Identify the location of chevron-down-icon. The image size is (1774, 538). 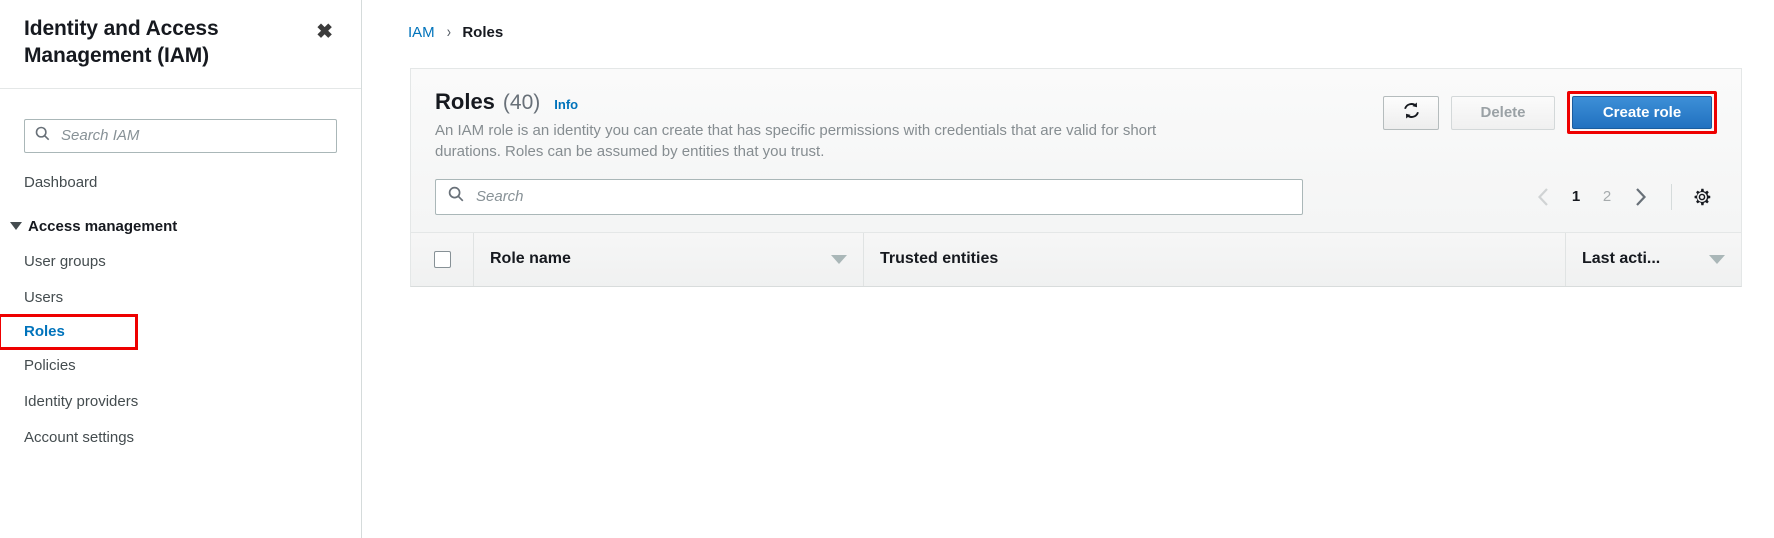
(16, 226).